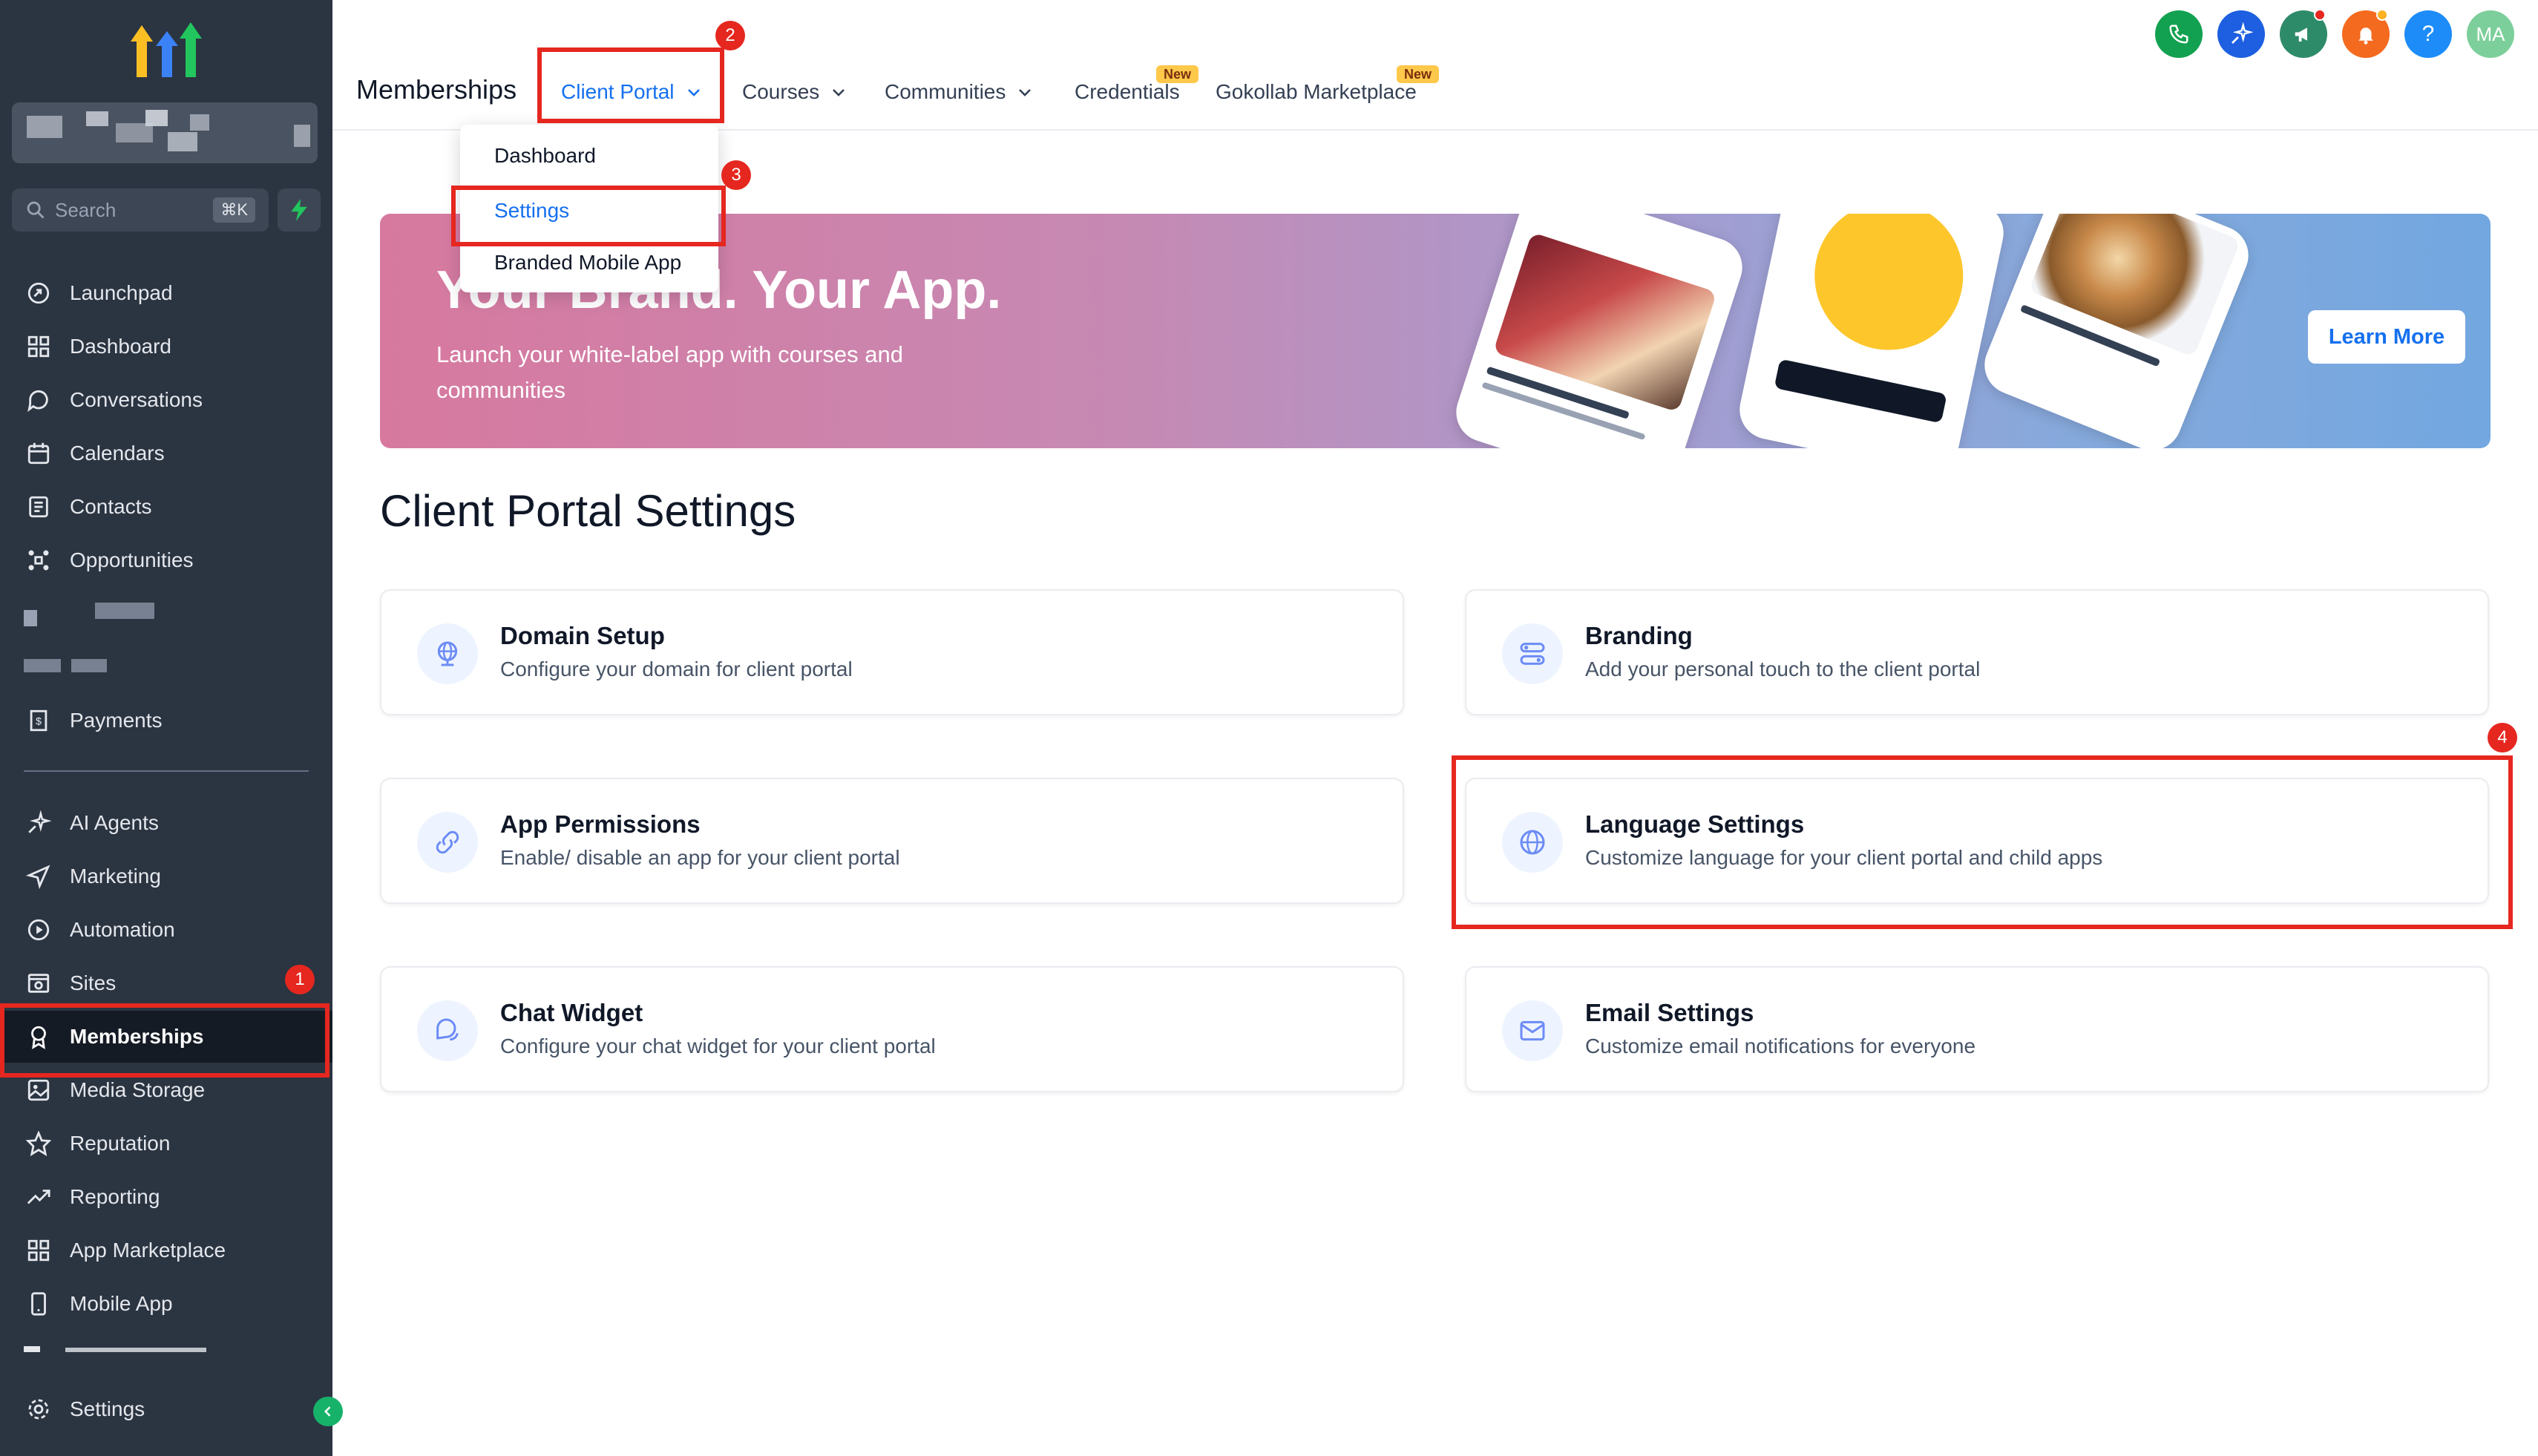  Describe the element at coordinates (138, 1090) in the screenshot. I see `sidebar-item-label: Media Storage` at that location.